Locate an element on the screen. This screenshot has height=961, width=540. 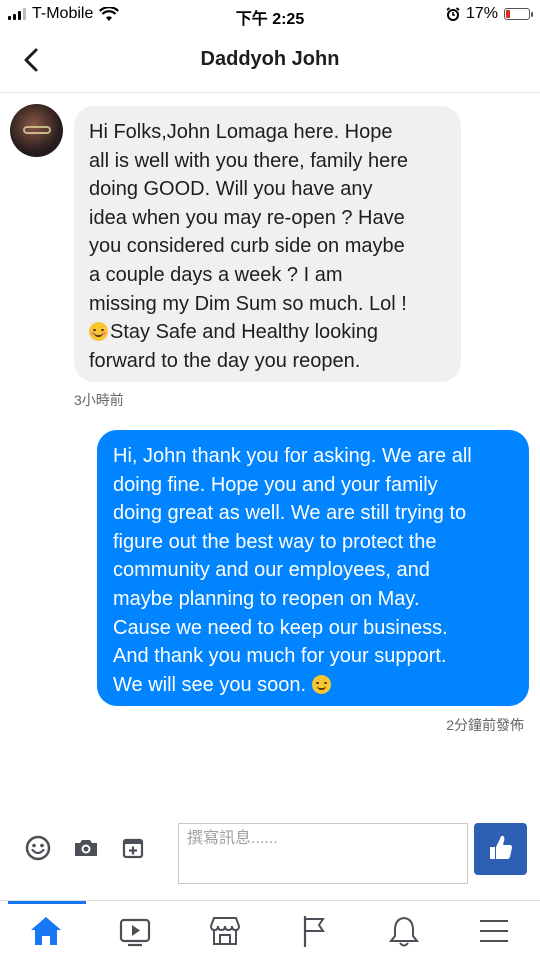
message-line: Hi Folks,John Lomaga here. Hope is located at coordinates (241, 132).